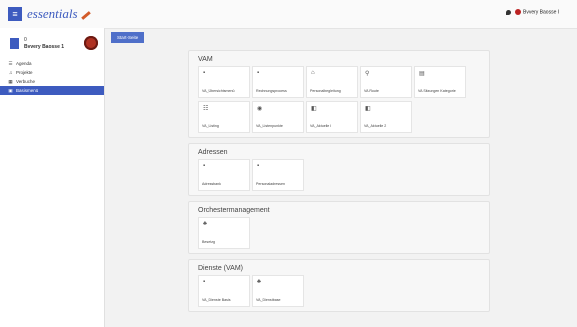 The height and width of the screenshot is (327, 577). Describe the element at coordinates (224, 175) in the screenshot. I see `tile-card: ▪ Adressbank` at that location.